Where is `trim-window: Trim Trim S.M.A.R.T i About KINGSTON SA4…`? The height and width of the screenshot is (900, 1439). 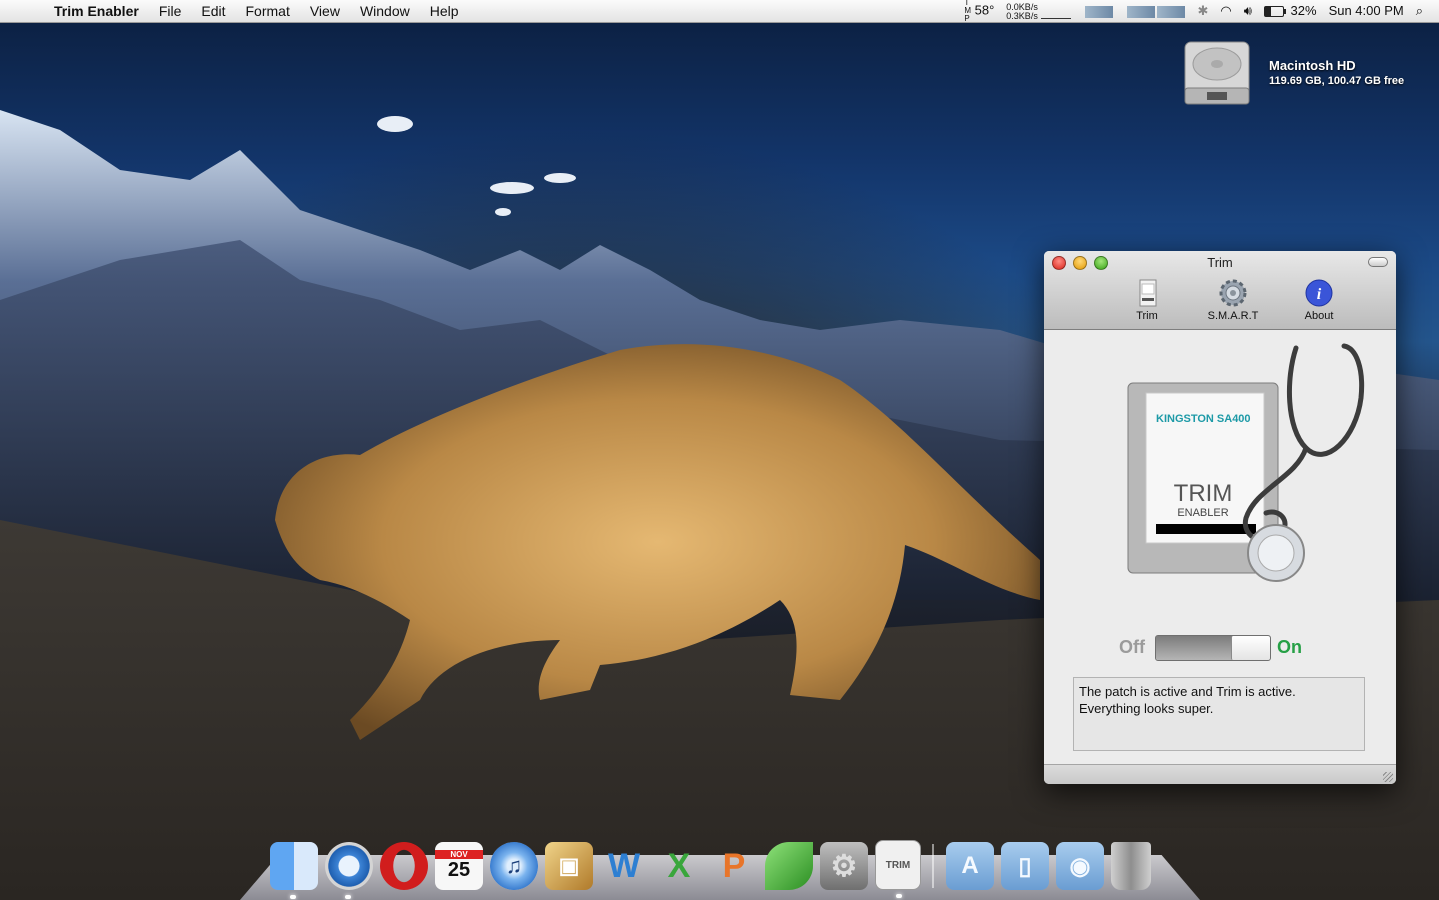
trim-window: Trim Trim S.M.A.R.T i About KINGSTON SA4… is located at coordinates (1220, 517).